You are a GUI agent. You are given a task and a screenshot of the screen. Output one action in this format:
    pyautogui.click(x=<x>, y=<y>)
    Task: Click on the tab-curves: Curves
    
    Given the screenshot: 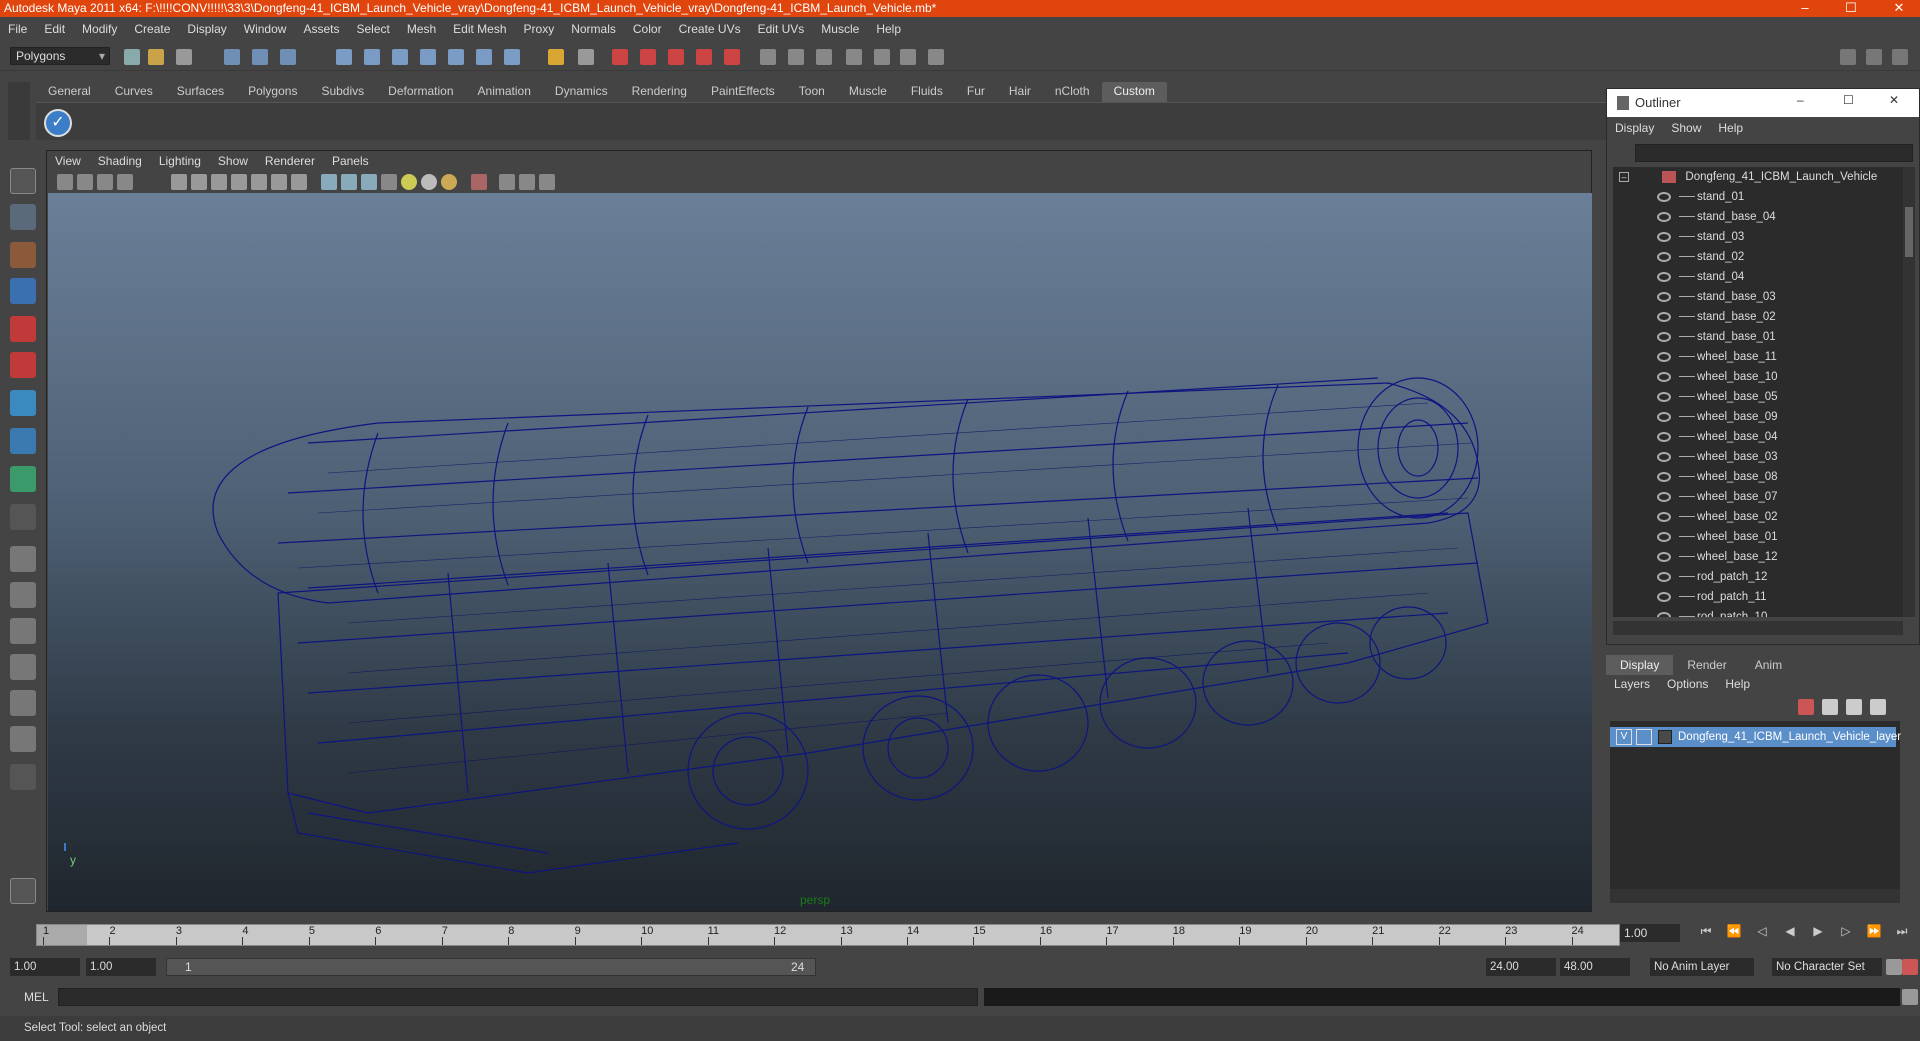 What is the action you would take?
    pyautogui.click(x=134, y=92)
    